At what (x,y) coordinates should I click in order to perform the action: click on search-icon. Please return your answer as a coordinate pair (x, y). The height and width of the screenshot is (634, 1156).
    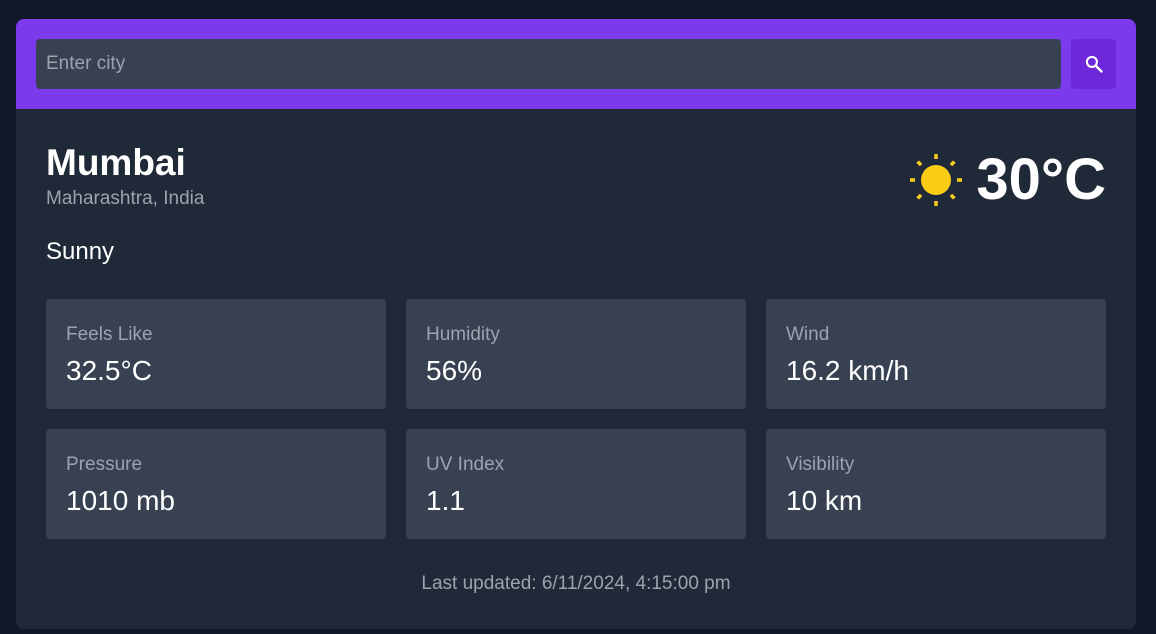
    Looking at the image, I should click on (1094, 64).